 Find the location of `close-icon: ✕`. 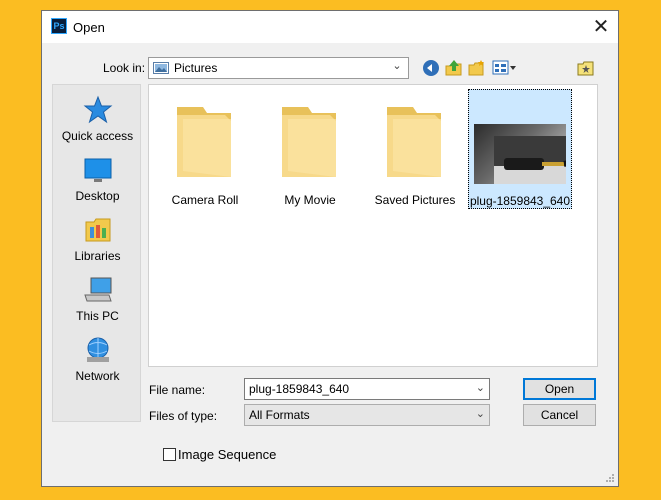

close-icon: ✕ is located at coordinates (601, 27).